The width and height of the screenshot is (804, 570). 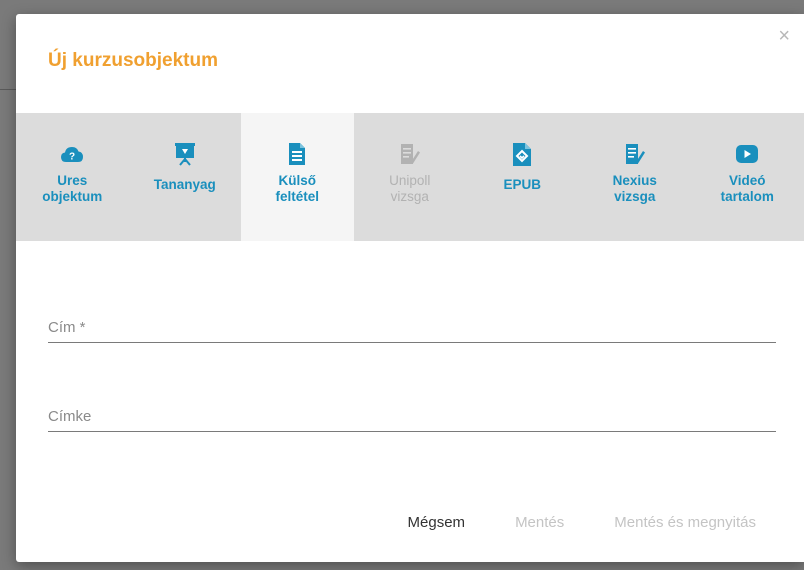 What do you see at coordinates (582, 522) in the screenshot?
I see `dialog-actions: Mégsem Mentés Mentés és megnyitás` at bounding box center [582, 522].